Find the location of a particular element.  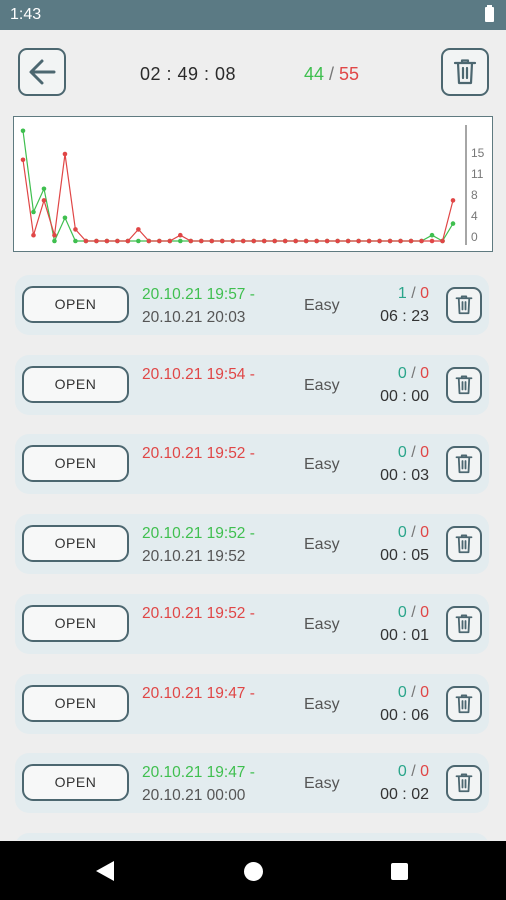

delete-all-button is located at coordinates (465, 72).